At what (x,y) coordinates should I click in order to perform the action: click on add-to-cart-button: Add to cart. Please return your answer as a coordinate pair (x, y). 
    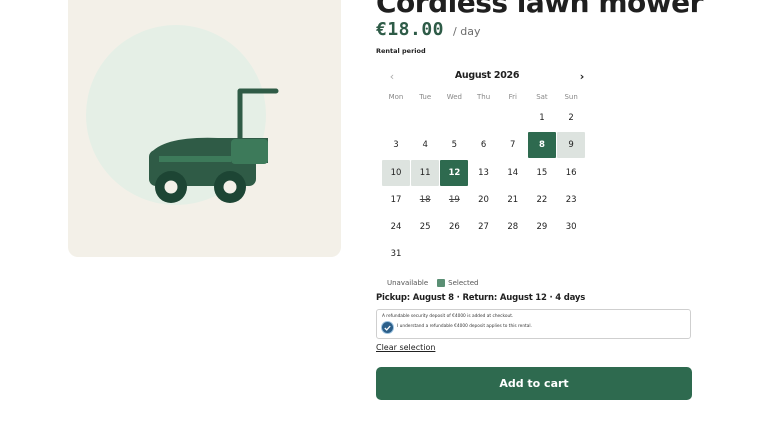
    Looking at the image, I should click on (534, 383).